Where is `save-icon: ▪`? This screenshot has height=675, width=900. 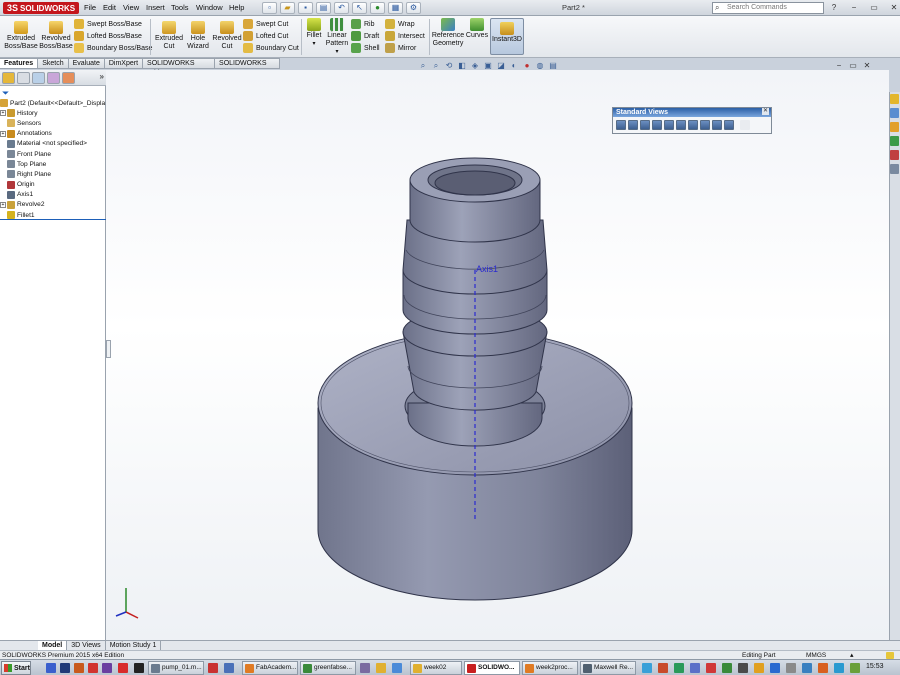 save-icon: ▪ is located at coordinates (305, 8).